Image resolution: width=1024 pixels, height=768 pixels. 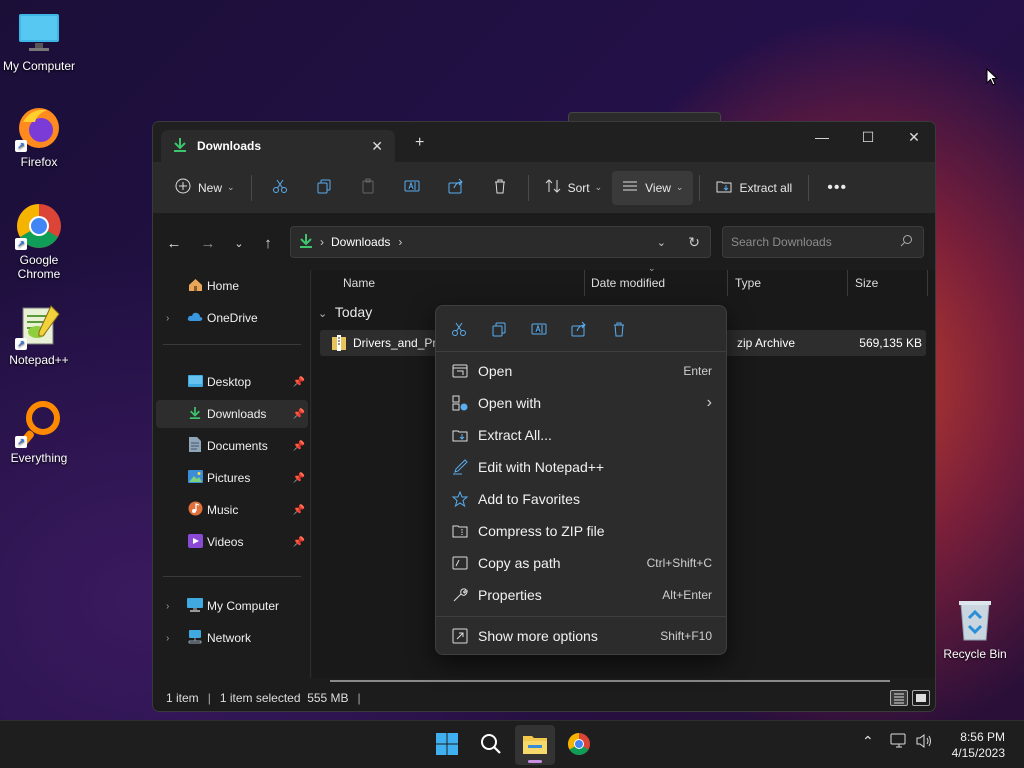 I want to click on desktop-icon-chrome: ↗ Google Chrome, so click(x=39, y=241).